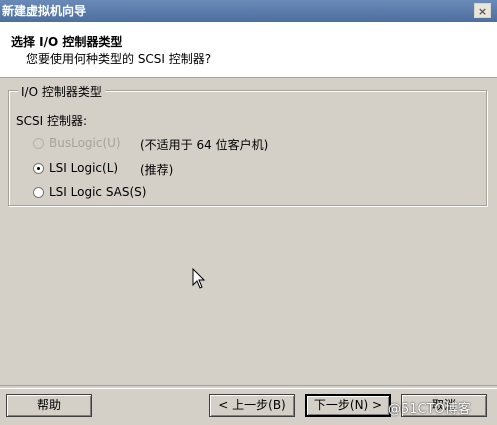 The image size is (497, 425). Describe the element at coordinates (204, 145) in the screenshot. I see `option-note-buslogic: (不适用于 64 位客户机)` at that location.